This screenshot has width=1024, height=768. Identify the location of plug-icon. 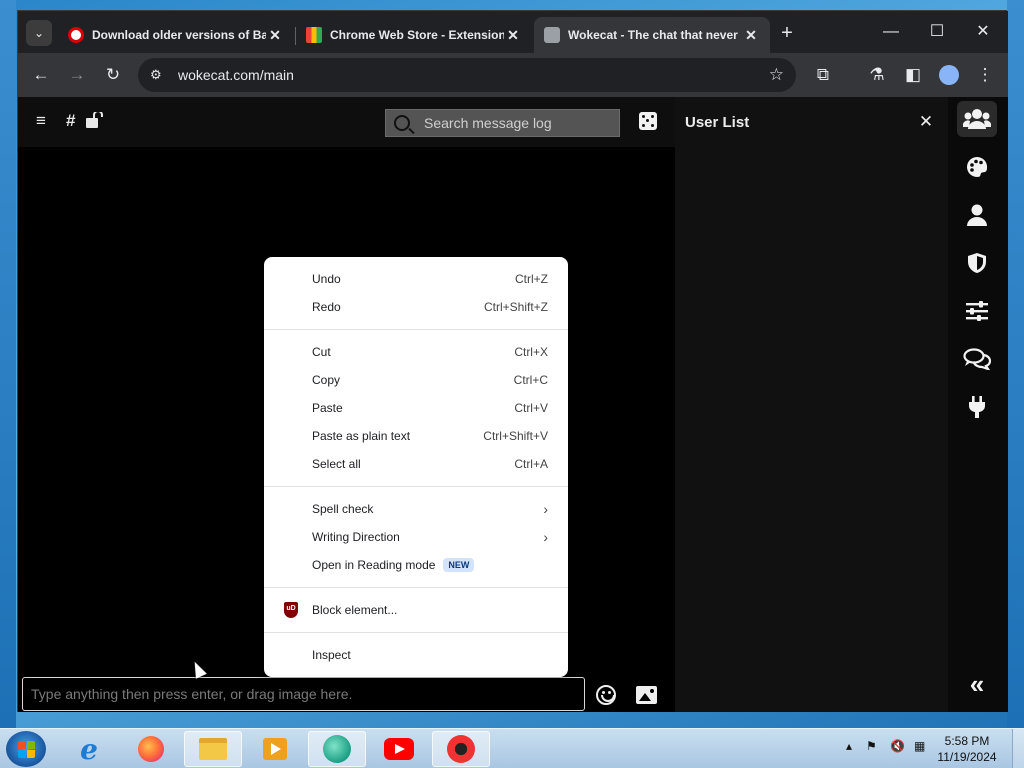
(977, 407).